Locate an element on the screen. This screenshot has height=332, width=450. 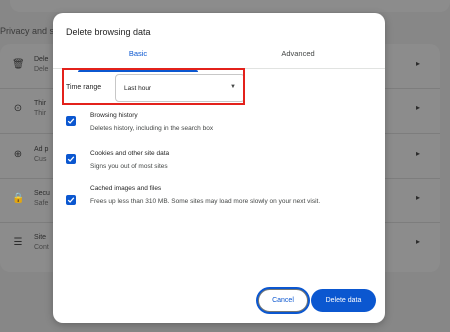
cached-images-checkbox is located at coordinates (71, 200).